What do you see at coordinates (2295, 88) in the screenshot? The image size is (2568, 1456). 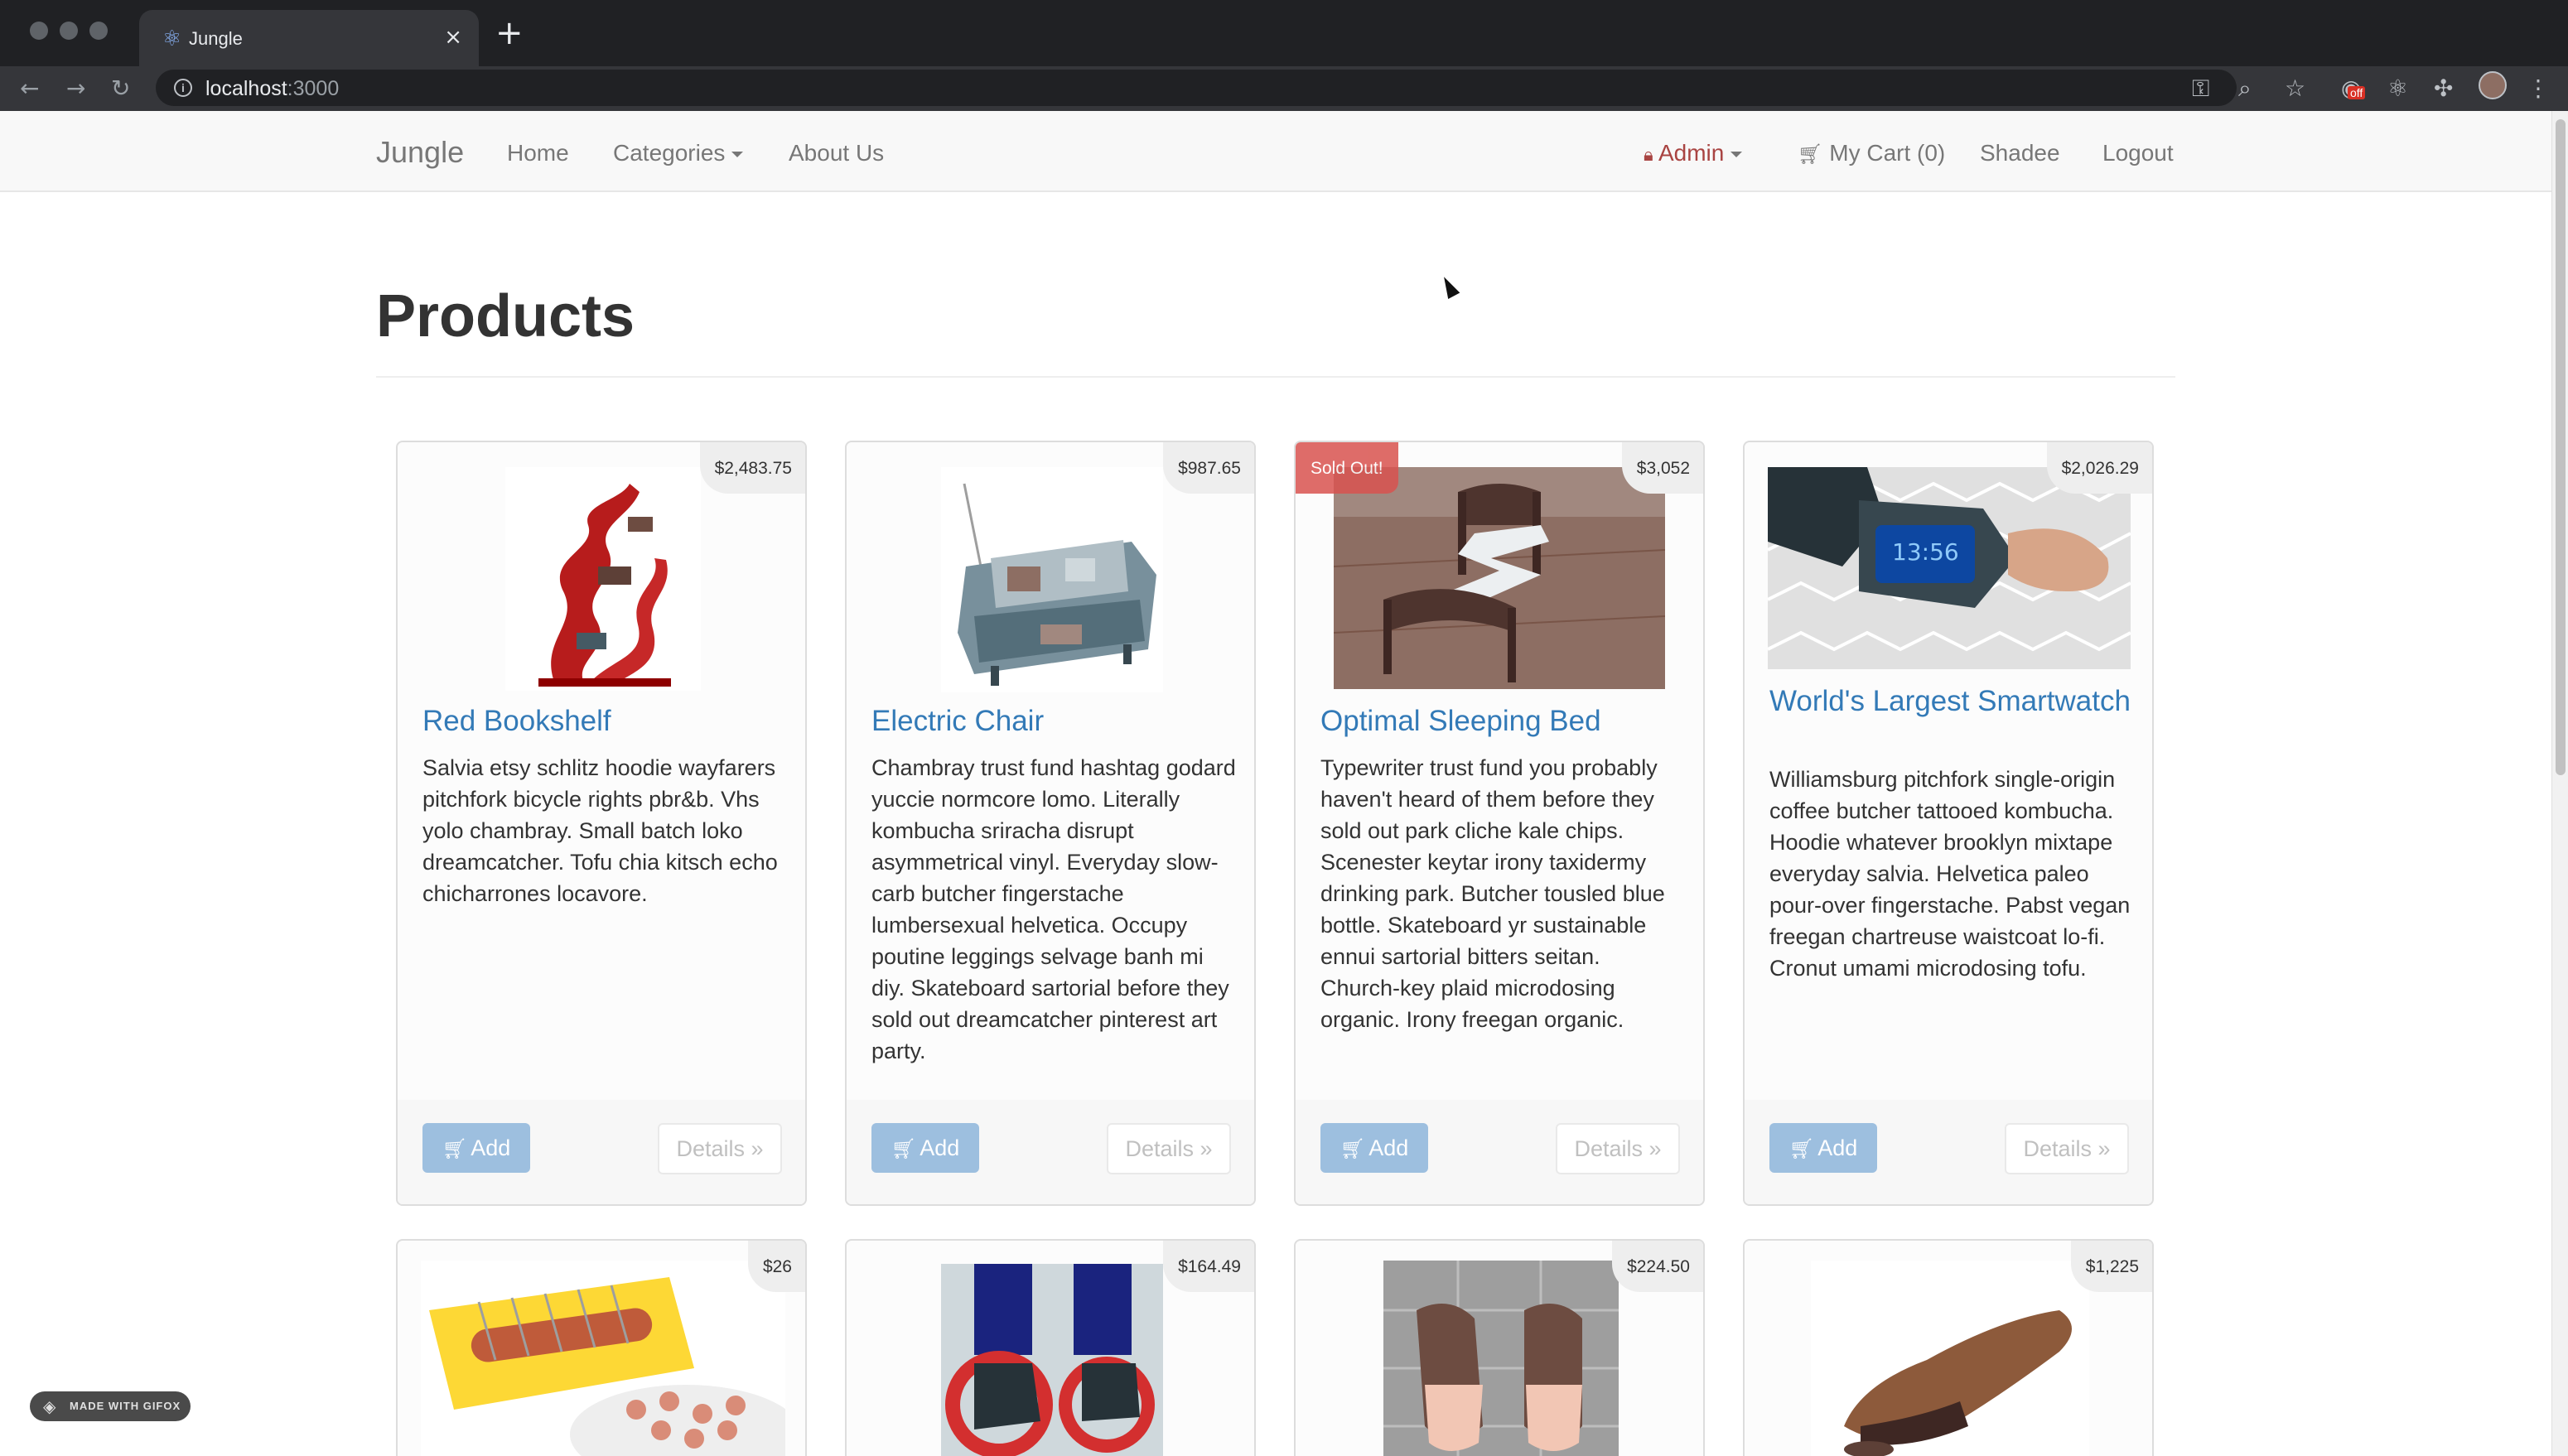 I see `bookmark-star-icon: ☆` at bounding box center [2295, 88].